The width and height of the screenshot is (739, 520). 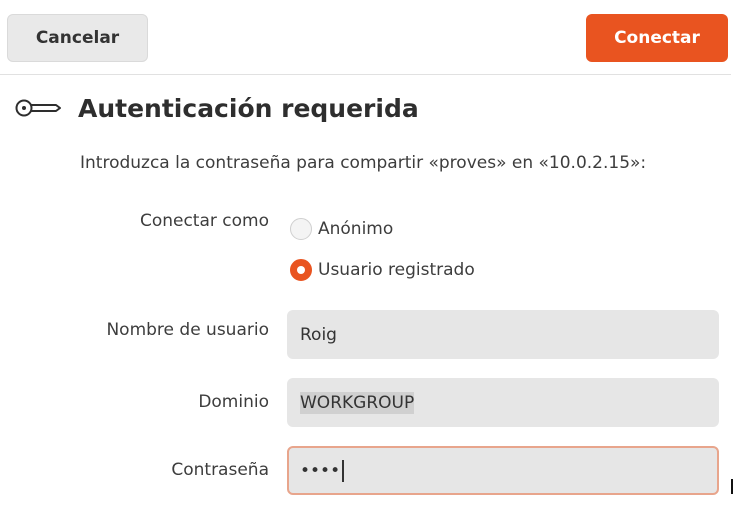 What do you see at coordinates (233, 402) in the screenshot?
I see `domain-label: Dominio` at bounding box center [233, 402].